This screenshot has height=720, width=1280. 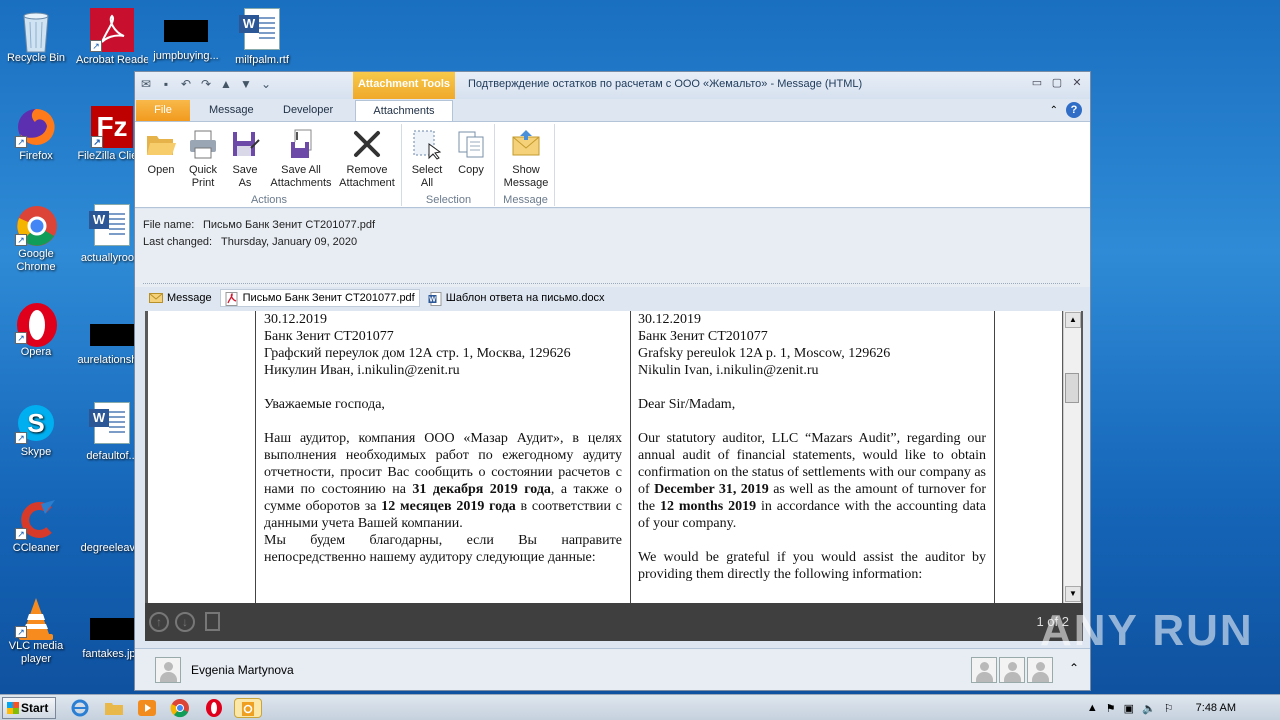 I want to click on opera-icon: ↗, so click(x=36, y=324).